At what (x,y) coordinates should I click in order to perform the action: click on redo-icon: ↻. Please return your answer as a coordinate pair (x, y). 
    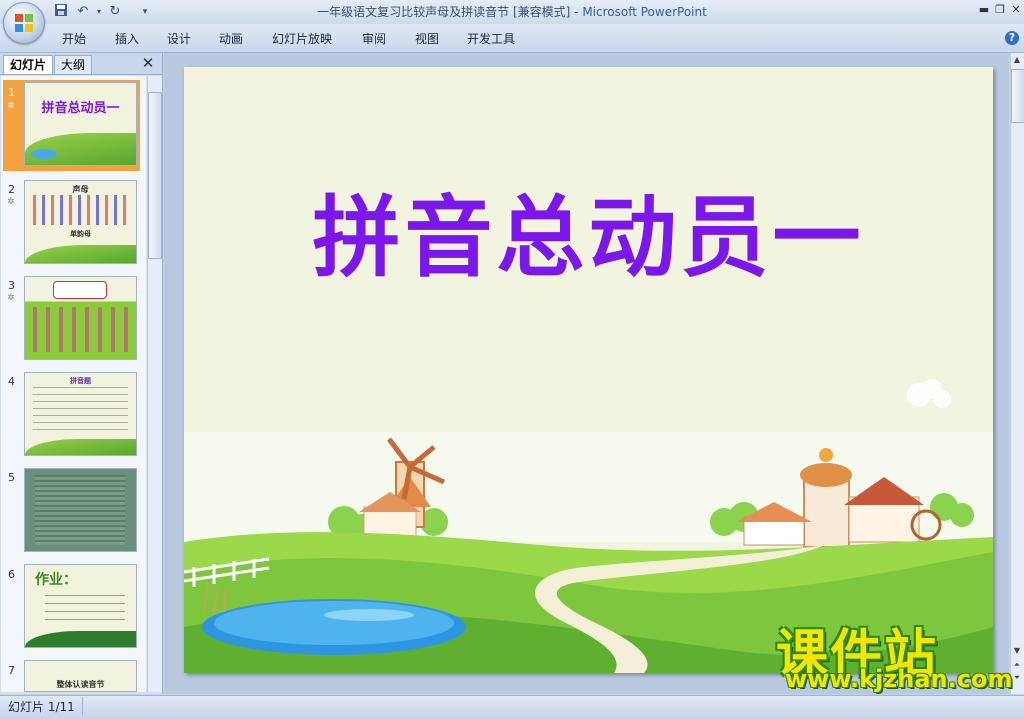
    Looking at the image, I should click on (115, 12).